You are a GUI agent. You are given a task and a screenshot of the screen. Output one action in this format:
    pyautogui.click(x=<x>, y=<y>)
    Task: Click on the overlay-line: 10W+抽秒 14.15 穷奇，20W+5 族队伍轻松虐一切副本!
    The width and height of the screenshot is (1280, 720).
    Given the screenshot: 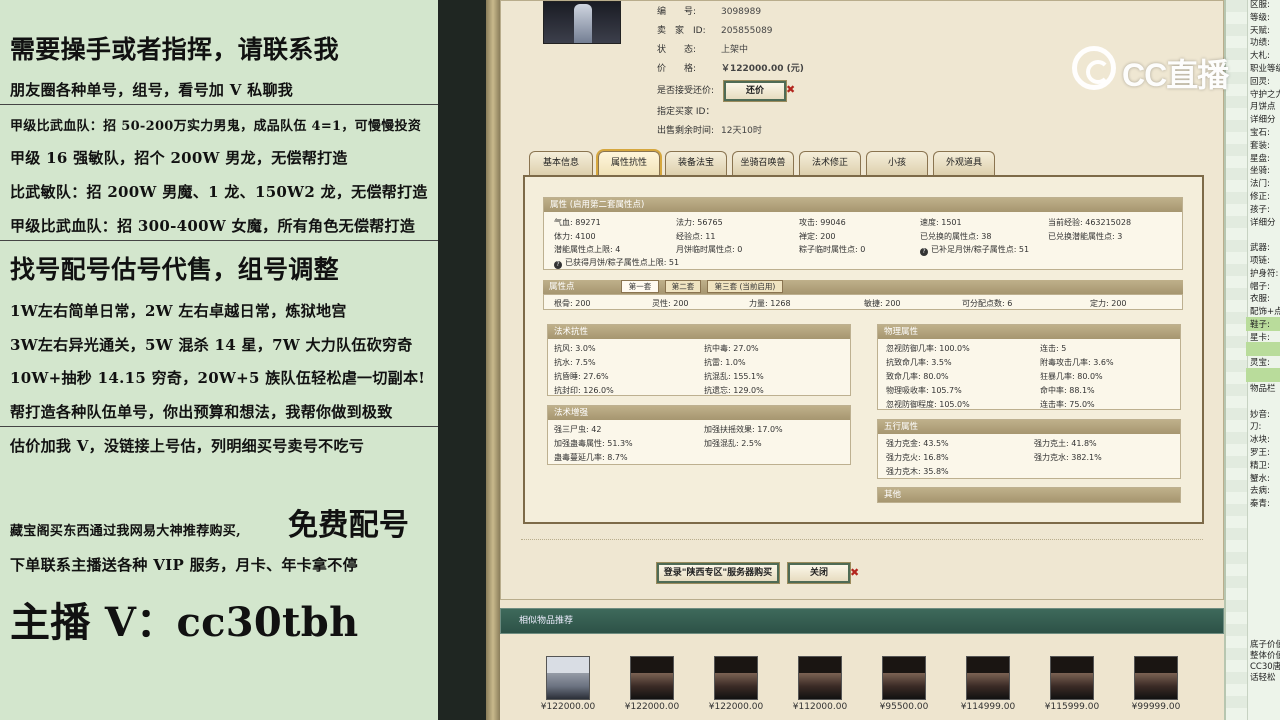 What is the action you would take?
    pyautogui.click(x=218, y=378)
    